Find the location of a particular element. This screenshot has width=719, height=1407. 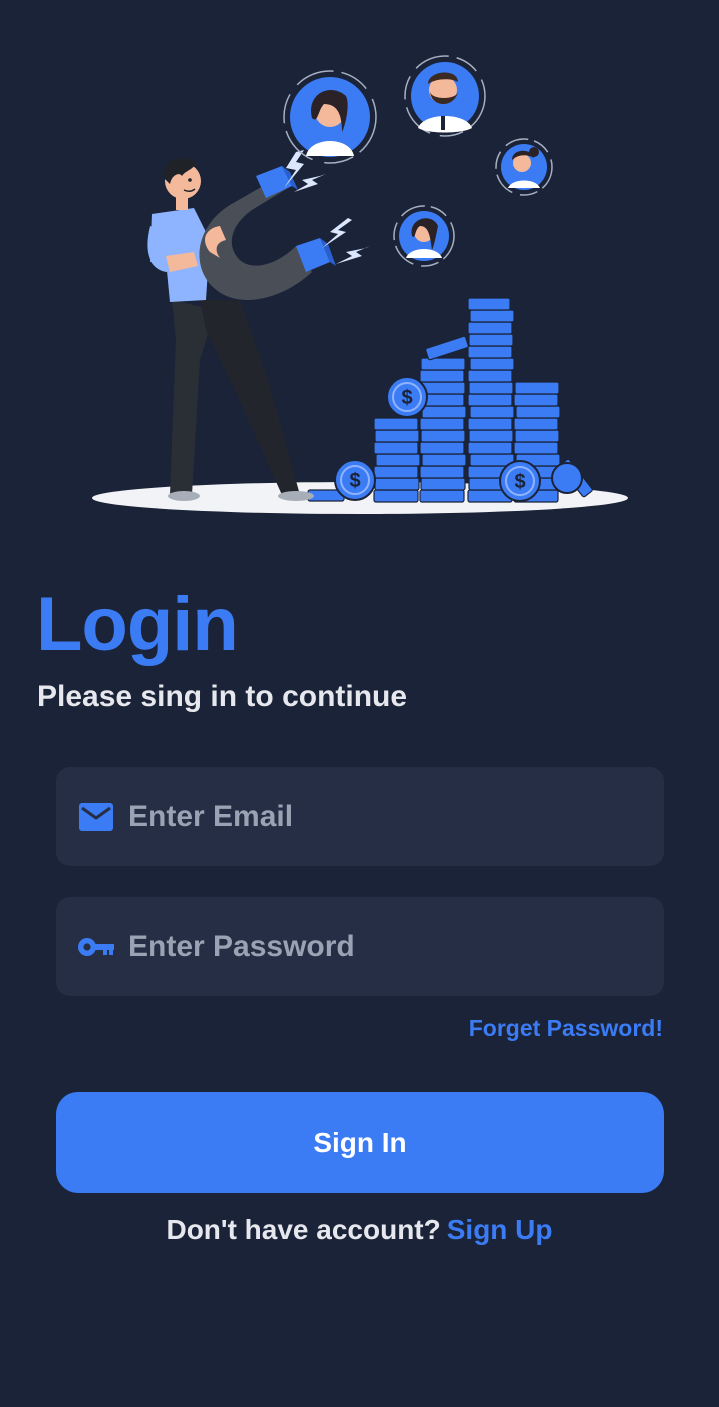

signup-row: Don't have account? Sign Up is located at coordinates (359, 1230).